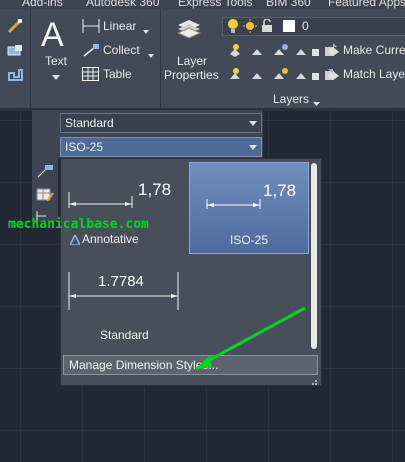 This screenshot has height=462, width=405. I want to click on eraser-icon, so click(15, 51).